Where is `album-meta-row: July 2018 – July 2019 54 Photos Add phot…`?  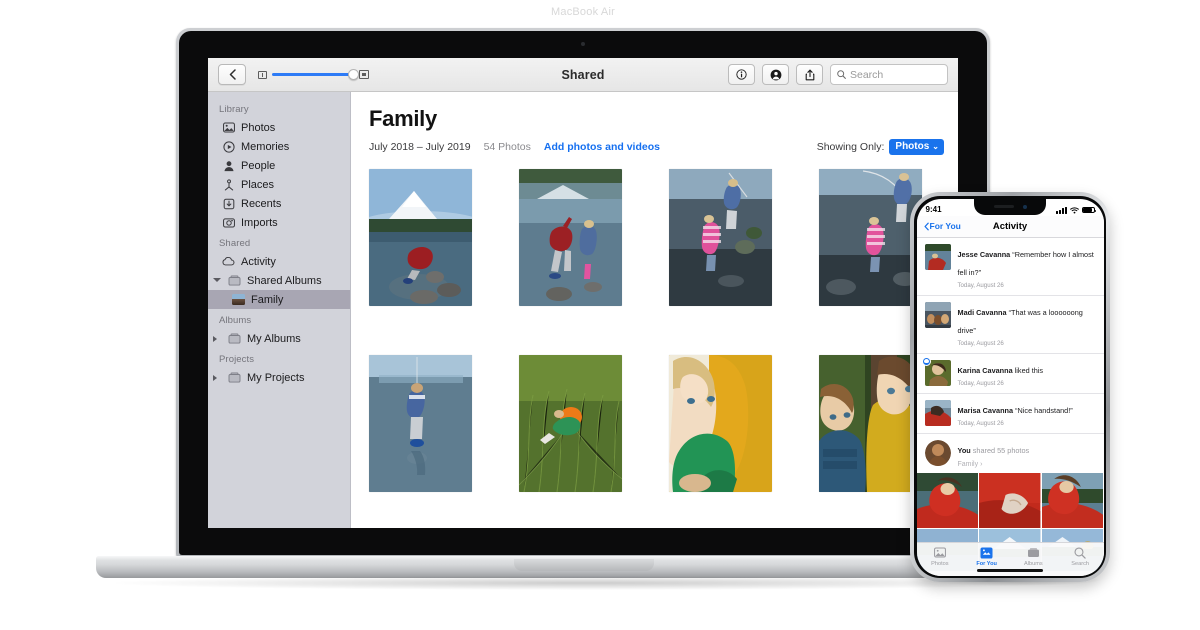
album-meta-row: July 2018 – July 2019 54 Photos Add phot… is located at coordinates (663, 147).